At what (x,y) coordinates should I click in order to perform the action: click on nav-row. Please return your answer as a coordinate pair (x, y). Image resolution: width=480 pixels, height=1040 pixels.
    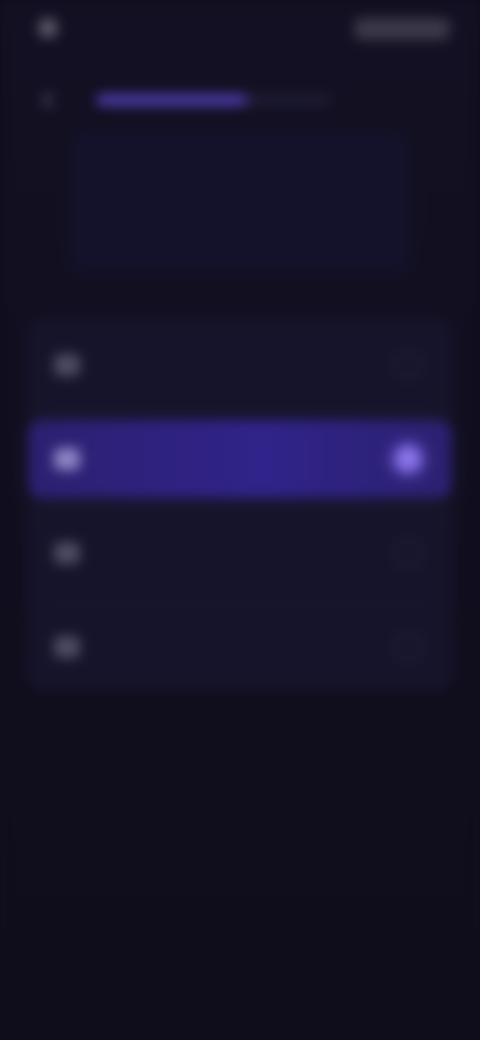
    Looking at the image, I should click on (240, 100).